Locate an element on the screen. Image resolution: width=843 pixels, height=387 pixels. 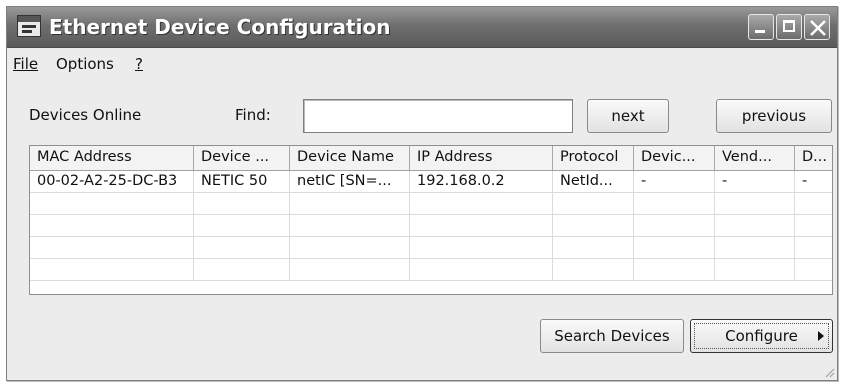
next-button: next is located at coordinates (628, 116).